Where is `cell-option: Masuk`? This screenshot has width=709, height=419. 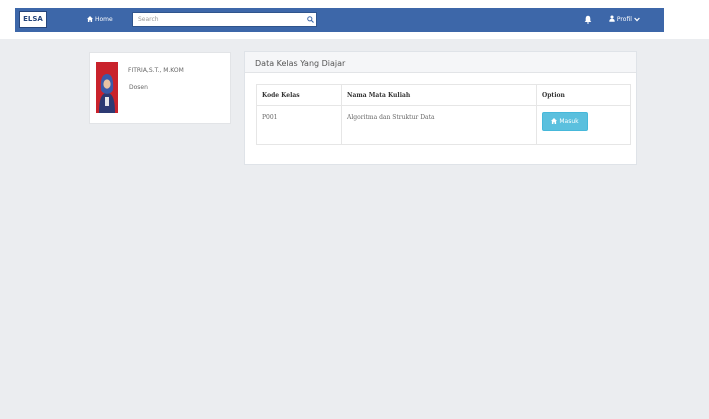 cell-option: Masuk is located at coordinates (583, 125).